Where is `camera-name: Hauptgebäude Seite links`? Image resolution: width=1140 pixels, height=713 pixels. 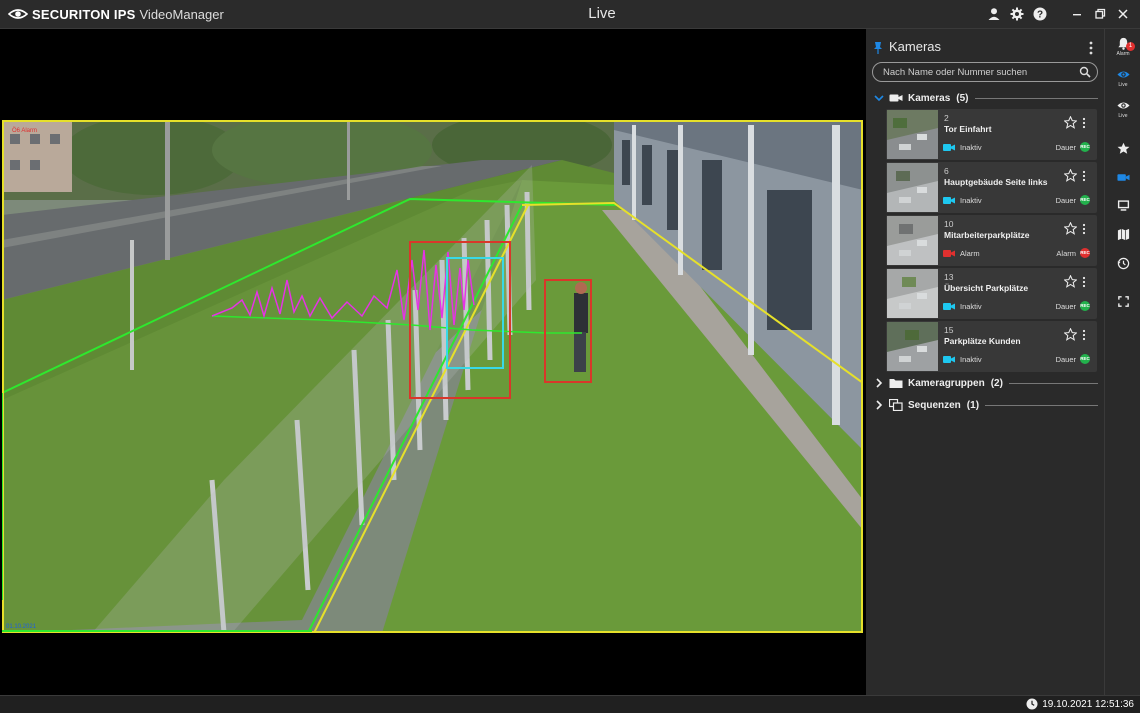 camera-name: Hauptgebäude Seite links is located at coordinates (996, 182).